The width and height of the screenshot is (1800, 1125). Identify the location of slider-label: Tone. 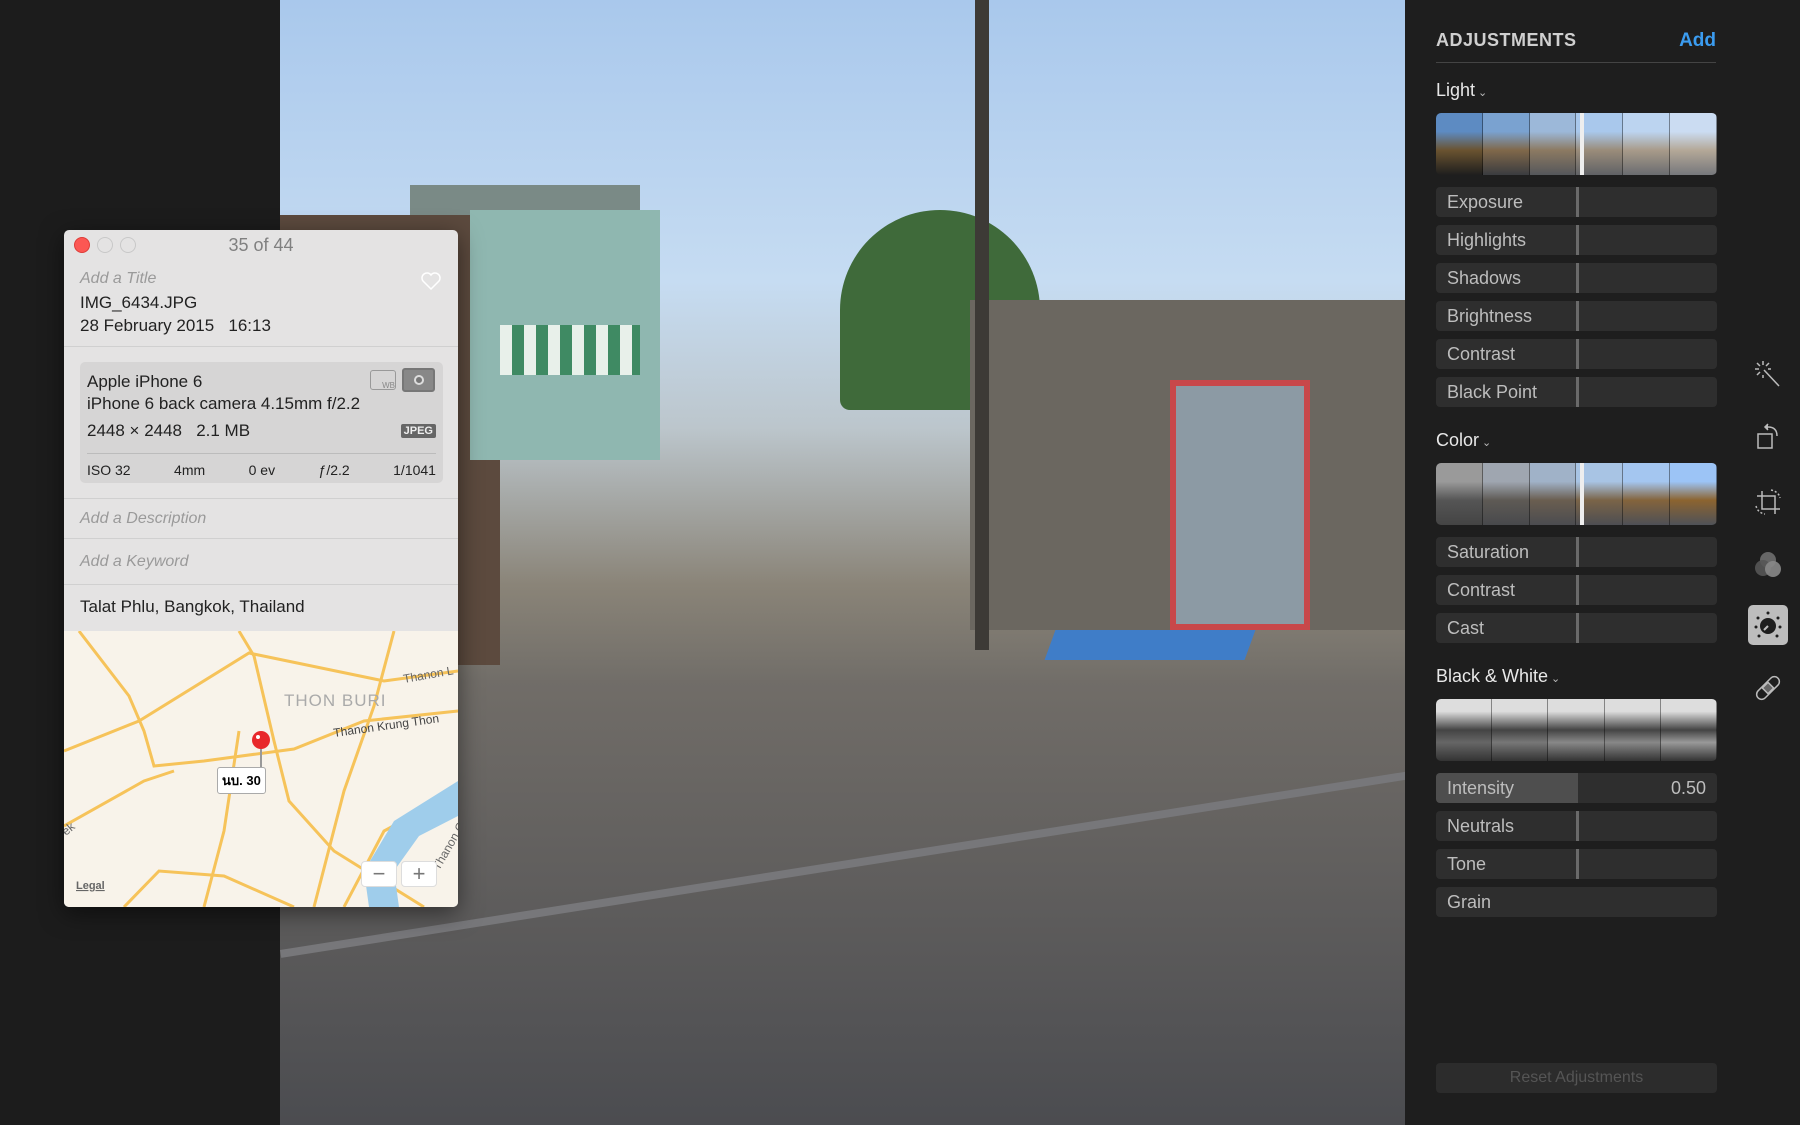
(1467, 864).